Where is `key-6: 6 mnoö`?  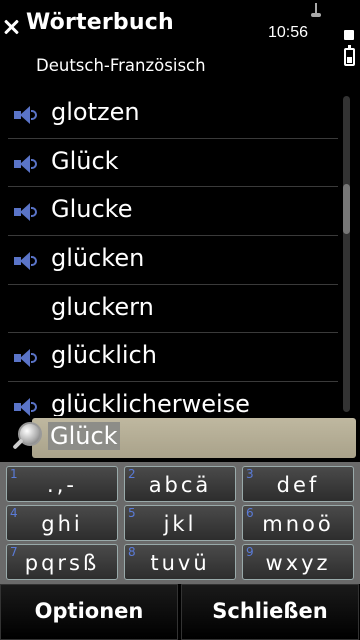 key-6: 6 mnoö is located at coordinates (298, 523).